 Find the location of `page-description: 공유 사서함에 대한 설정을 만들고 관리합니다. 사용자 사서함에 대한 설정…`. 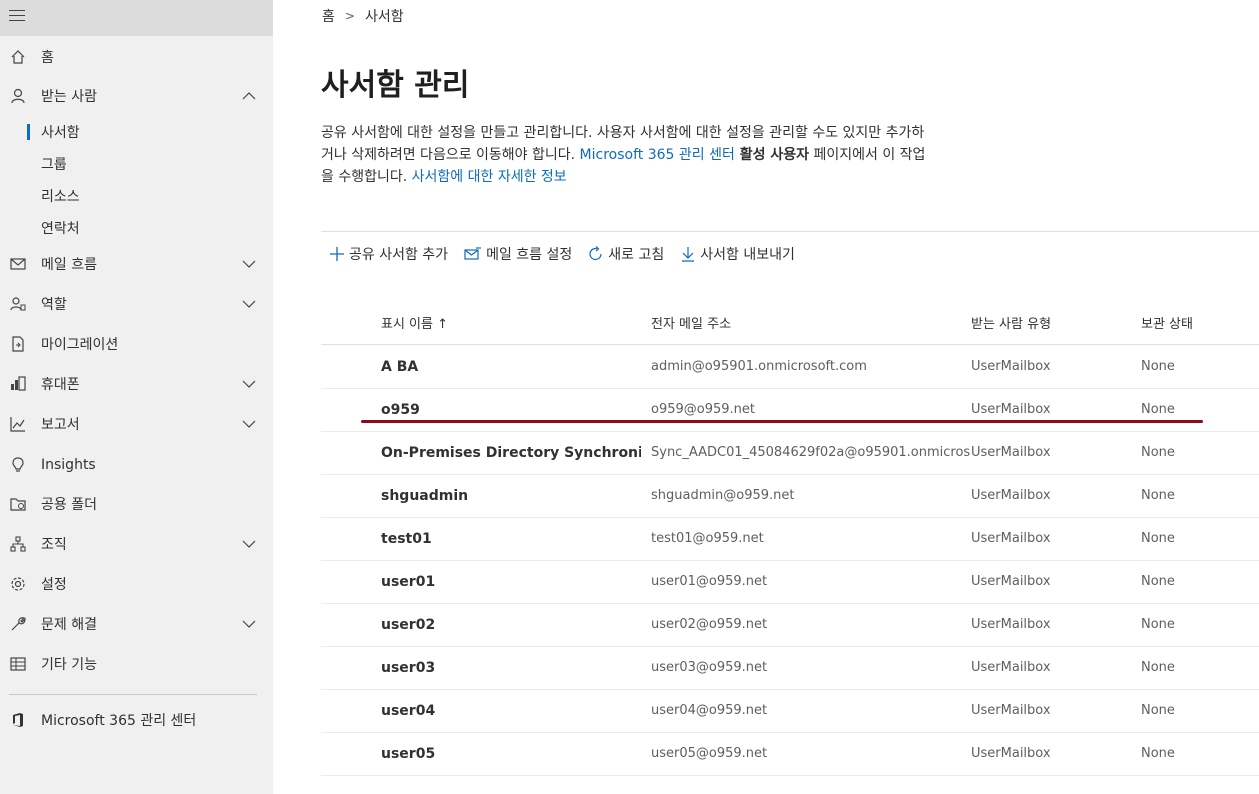

page-description: 공유 사서함에 대한 설정을 만들고 관리합니다. 사용자 사서함에 대한 설정… is located at coordinates (628, 155).